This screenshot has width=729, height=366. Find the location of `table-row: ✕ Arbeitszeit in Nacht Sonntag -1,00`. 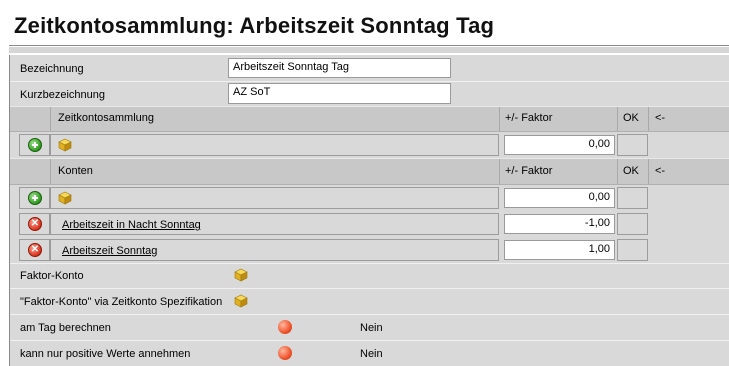

table-row: ✕ Arbeitszeit in Nacht Sonntag -1,00 is located at coordinates (369, 224).